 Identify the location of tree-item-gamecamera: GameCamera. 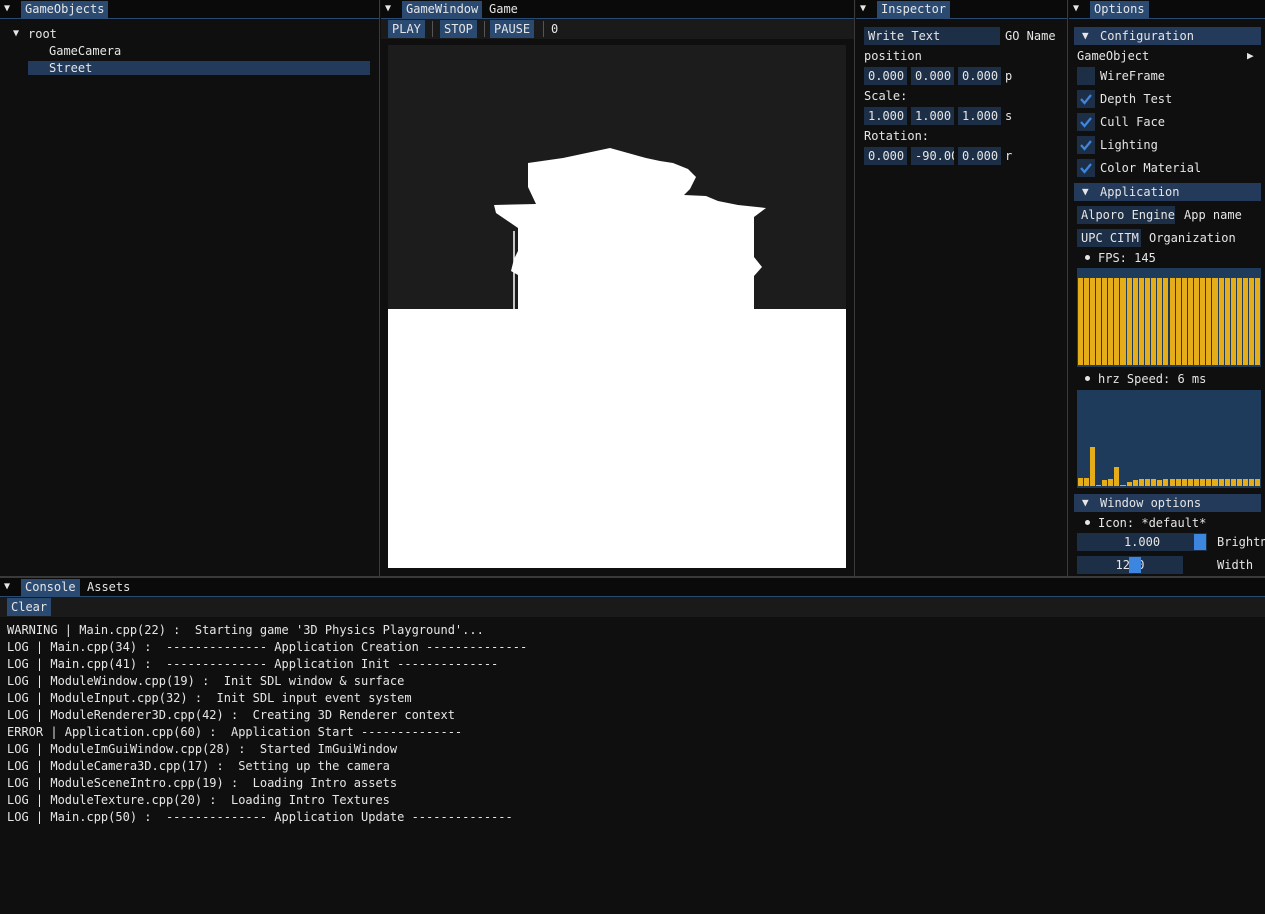
(85, 51).